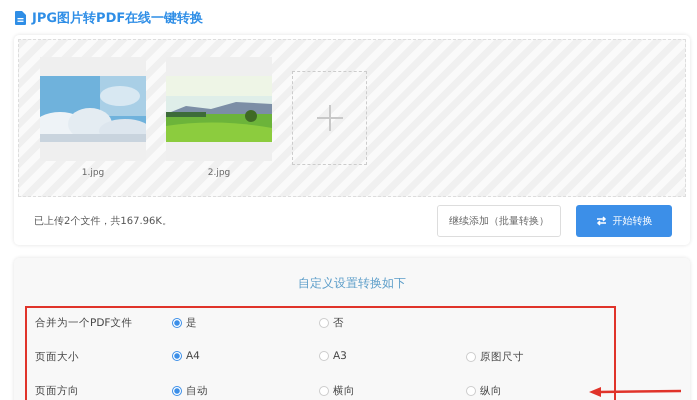 This screenshot has width=697, height=400. I want to click on file-name: 2.jpg, so click(219, 173).